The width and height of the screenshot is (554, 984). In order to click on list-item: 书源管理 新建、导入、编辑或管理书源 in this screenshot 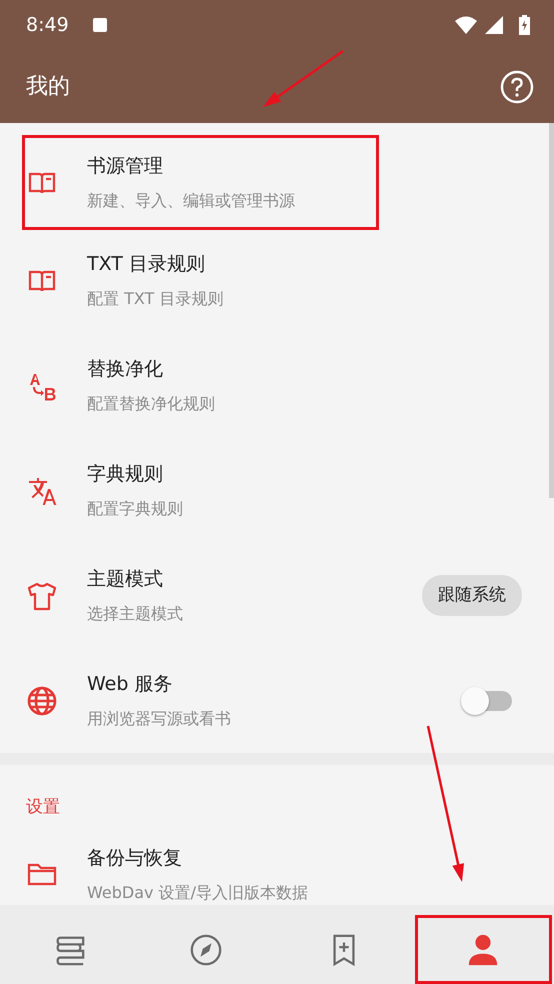, I will do `click(274, 175)`.